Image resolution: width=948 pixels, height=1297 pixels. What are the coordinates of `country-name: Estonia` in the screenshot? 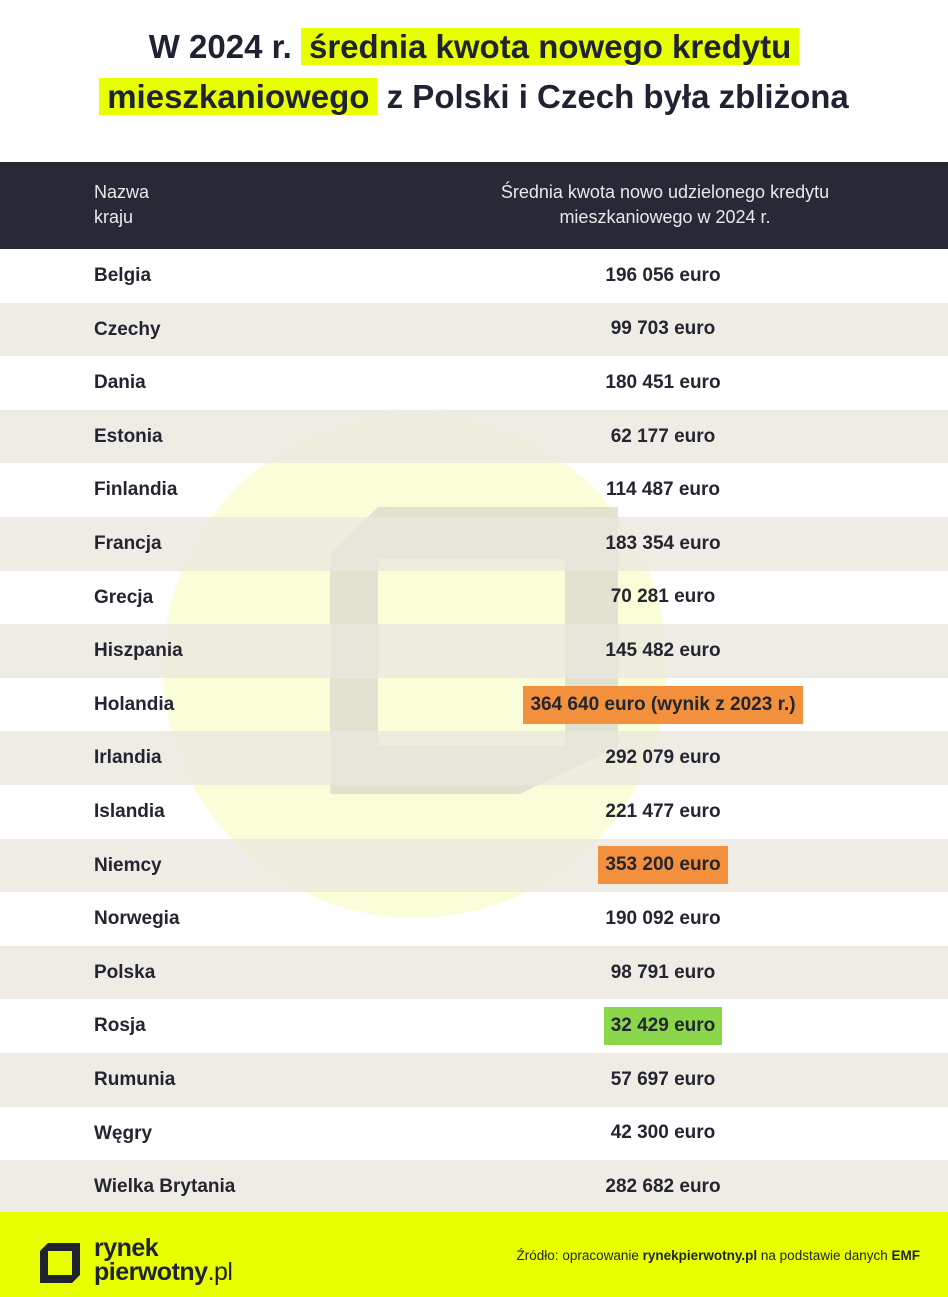 It's located at (128, 436).